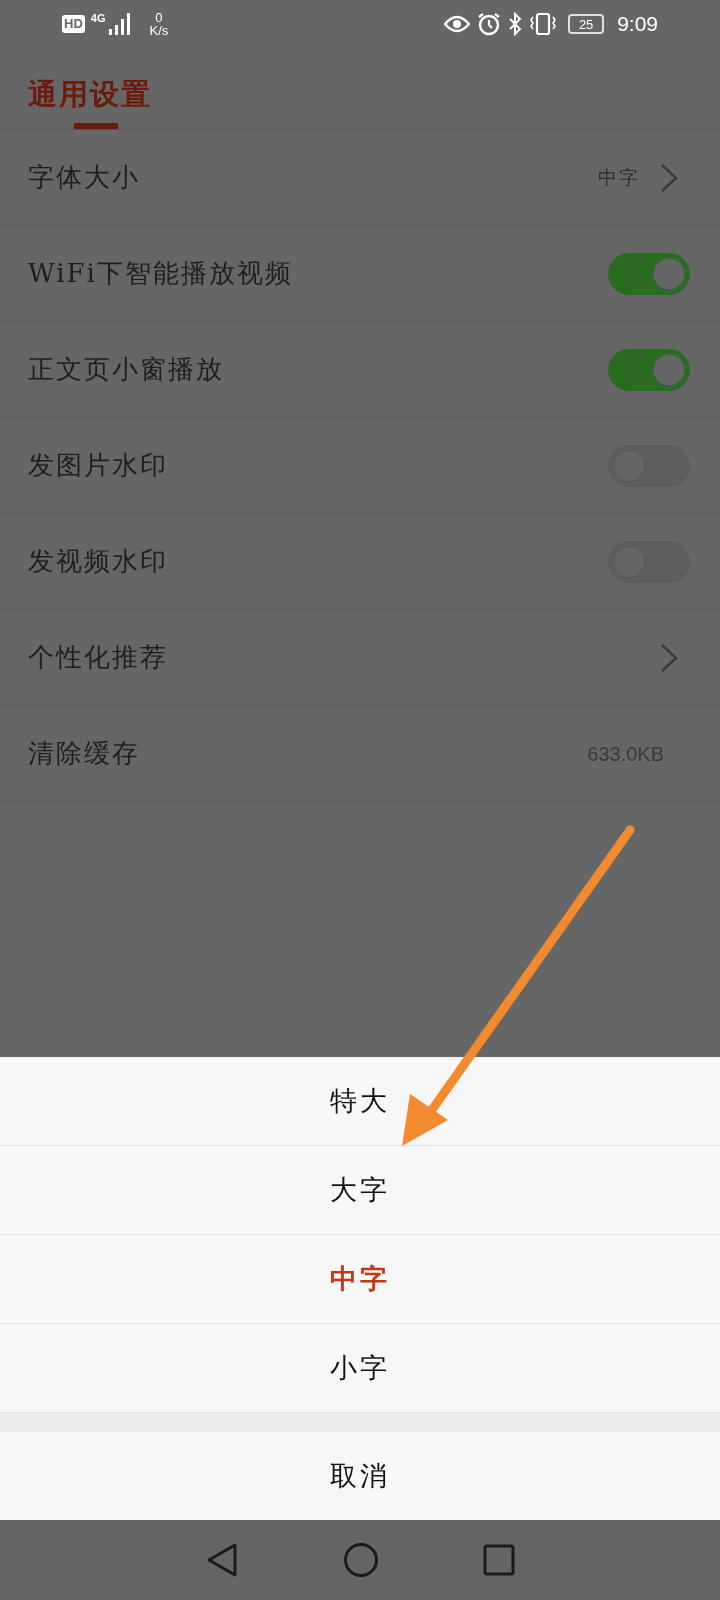 This screenshot has width=720, height=1600. What do you see at coordinates (73, 24) in the screenshot?
I see `hd-badge: HD` at bounding box center [73, 24].